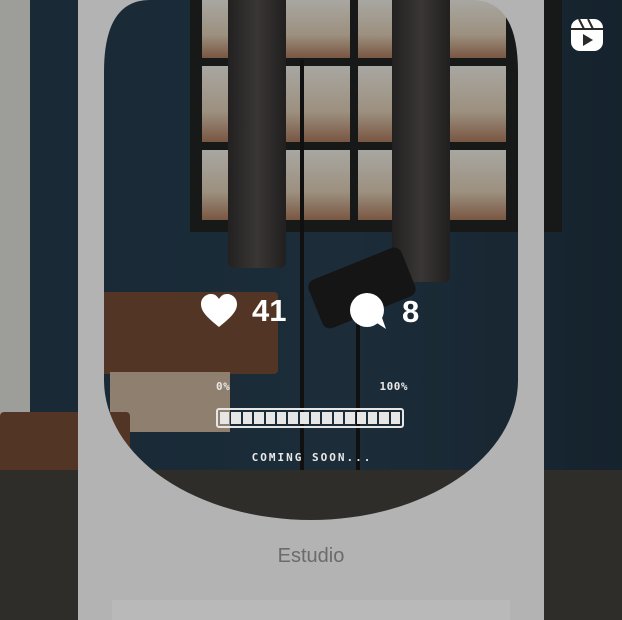  What do you see at coordinates (311, 610) in the screenshot?
I see `bottom-panel` at bounding box center [311, 610].